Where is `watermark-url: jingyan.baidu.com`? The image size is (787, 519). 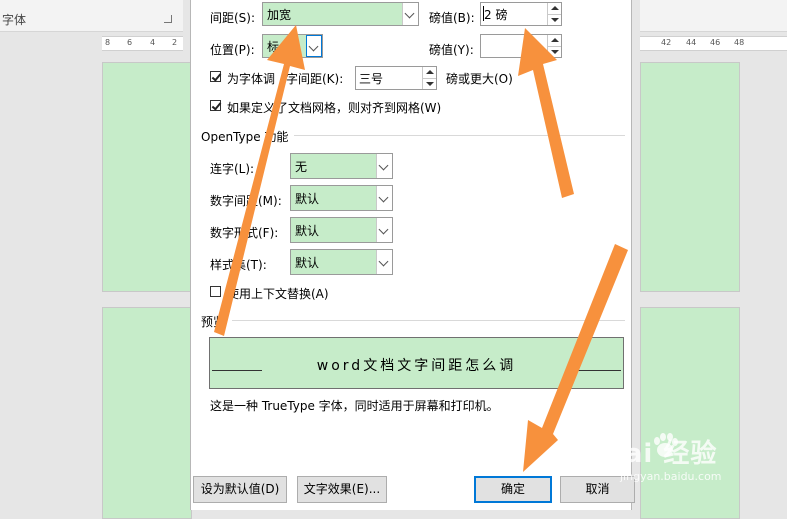 watermark-url: jingyan.baidu.com is located at coordinates (671, 476).